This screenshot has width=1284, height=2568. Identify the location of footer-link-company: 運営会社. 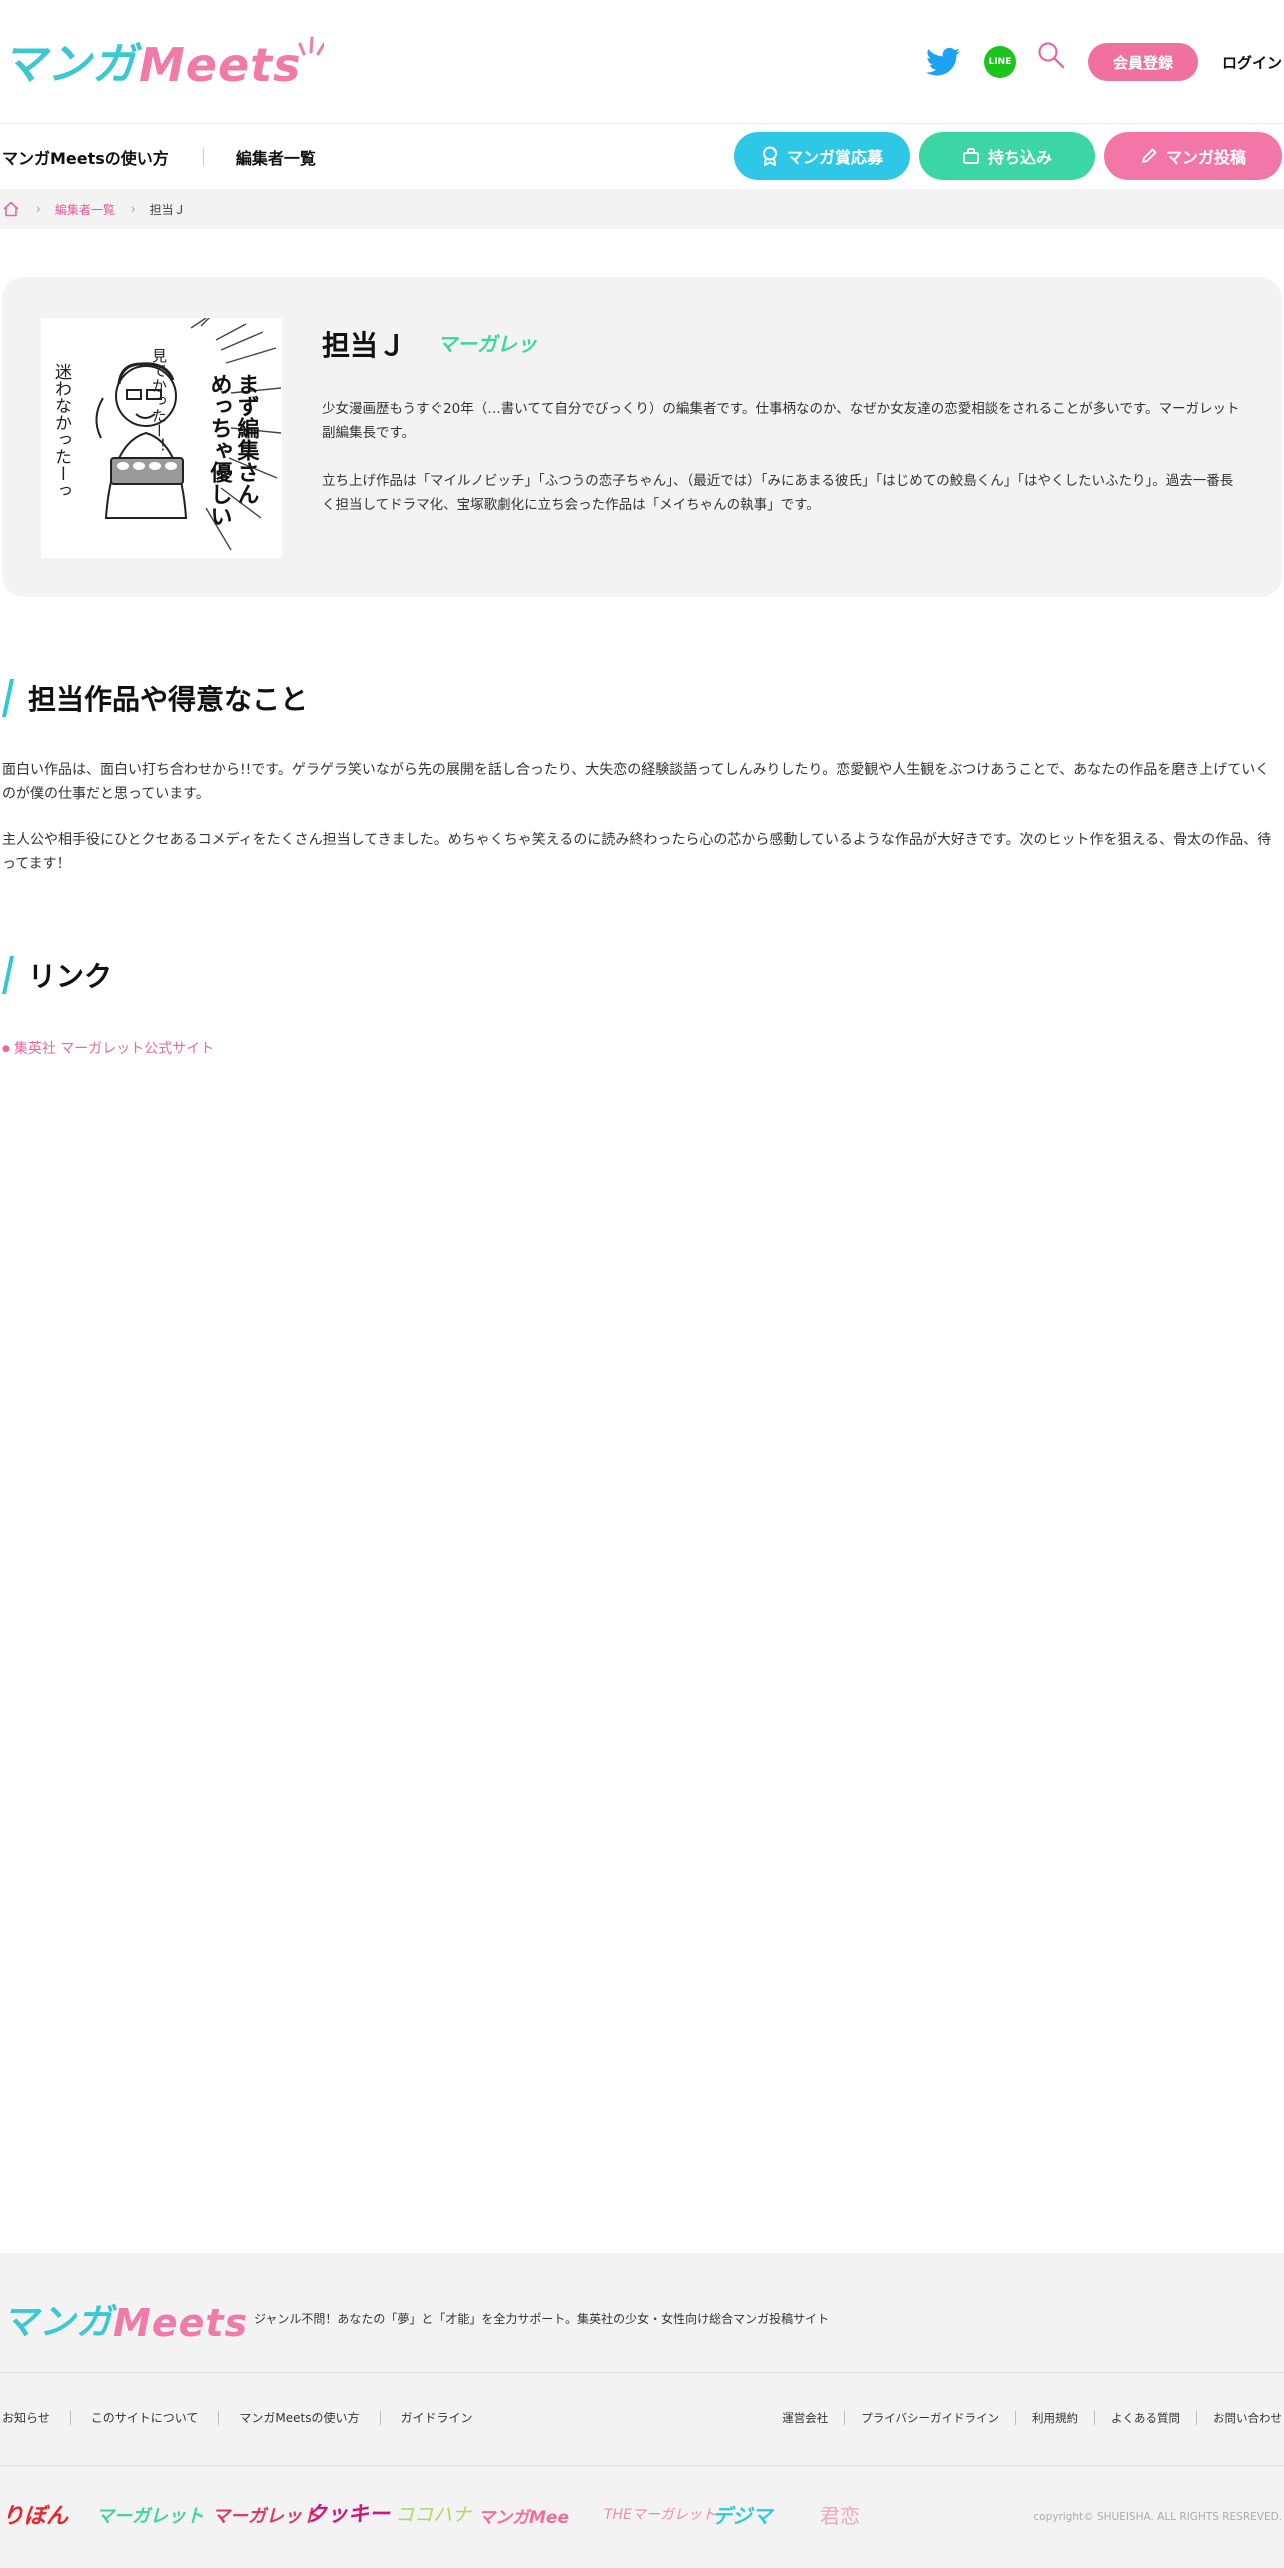
(805, 2418).